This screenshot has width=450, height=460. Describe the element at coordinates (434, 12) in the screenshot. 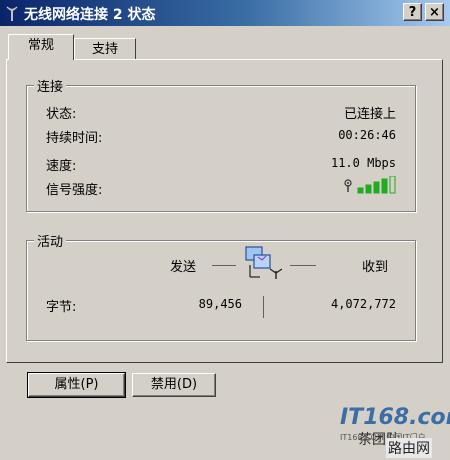

I see `close-button: ×` at that location.